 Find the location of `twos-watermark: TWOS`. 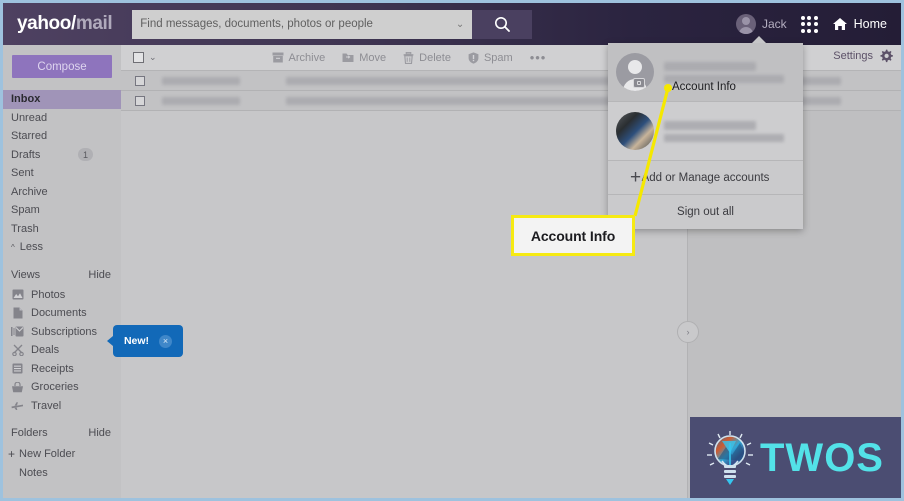

twos-watermark: TWOS is located at coordinates (795, 457).